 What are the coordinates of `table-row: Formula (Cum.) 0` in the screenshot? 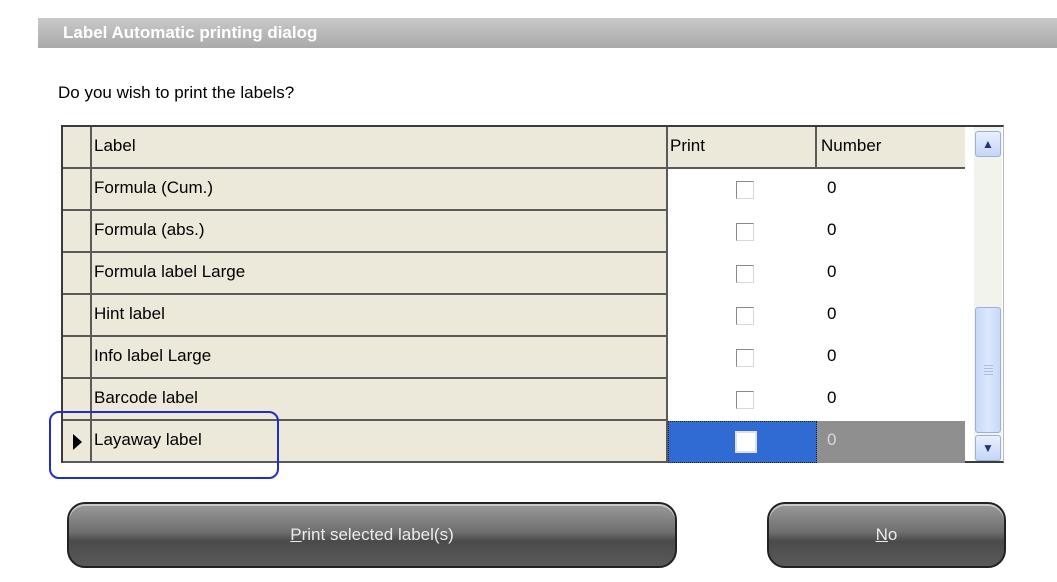 It's located at (518, 190).